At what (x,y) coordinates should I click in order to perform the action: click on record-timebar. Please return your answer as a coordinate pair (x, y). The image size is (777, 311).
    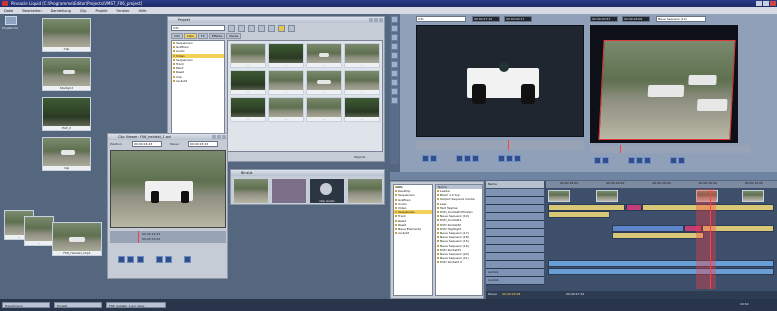
    Looking at the image, I should click on (670, 149).